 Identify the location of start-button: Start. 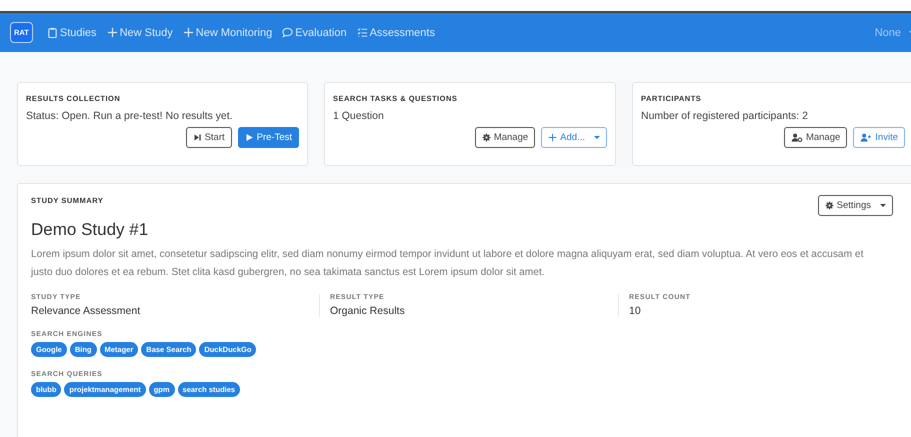
(209, 137).